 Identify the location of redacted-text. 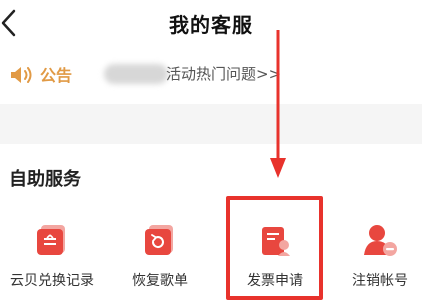
(136, 74).